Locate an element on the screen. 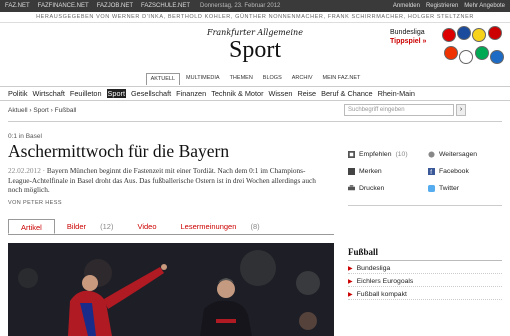 The height and width of the screenshot is (336, 510). nav-sport: Sport is located at coordinates (116, 93).